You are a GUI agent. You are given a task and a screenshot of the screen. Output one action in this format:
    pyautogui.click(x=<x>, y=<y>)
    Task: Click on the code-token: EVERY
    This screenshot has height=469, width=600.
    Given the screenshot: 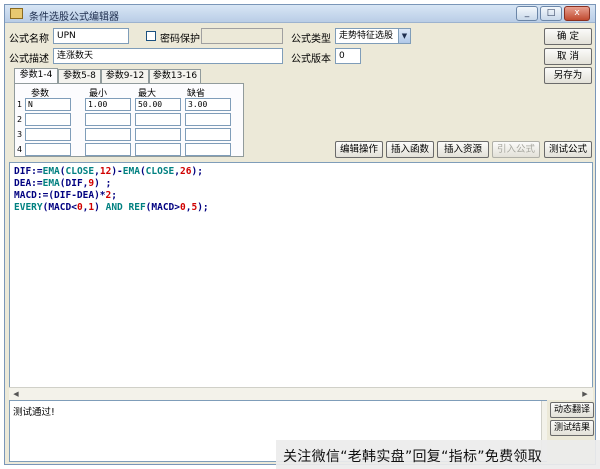 What is the action you would take?
    pyautogui.click(x=28, y=207)
    